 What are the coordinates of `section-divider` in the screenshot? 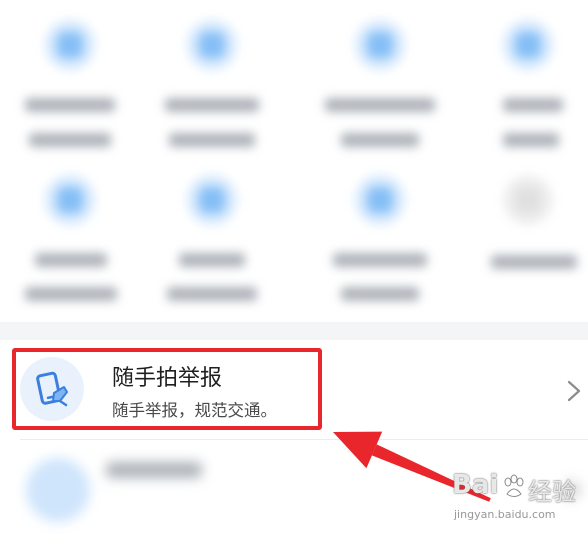 It's located at (294, 331).